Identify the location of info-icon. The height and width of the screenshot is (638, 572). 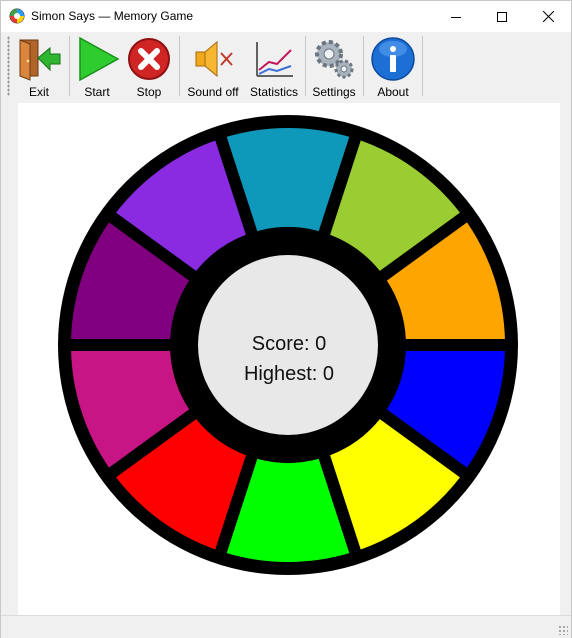
(393, 59).